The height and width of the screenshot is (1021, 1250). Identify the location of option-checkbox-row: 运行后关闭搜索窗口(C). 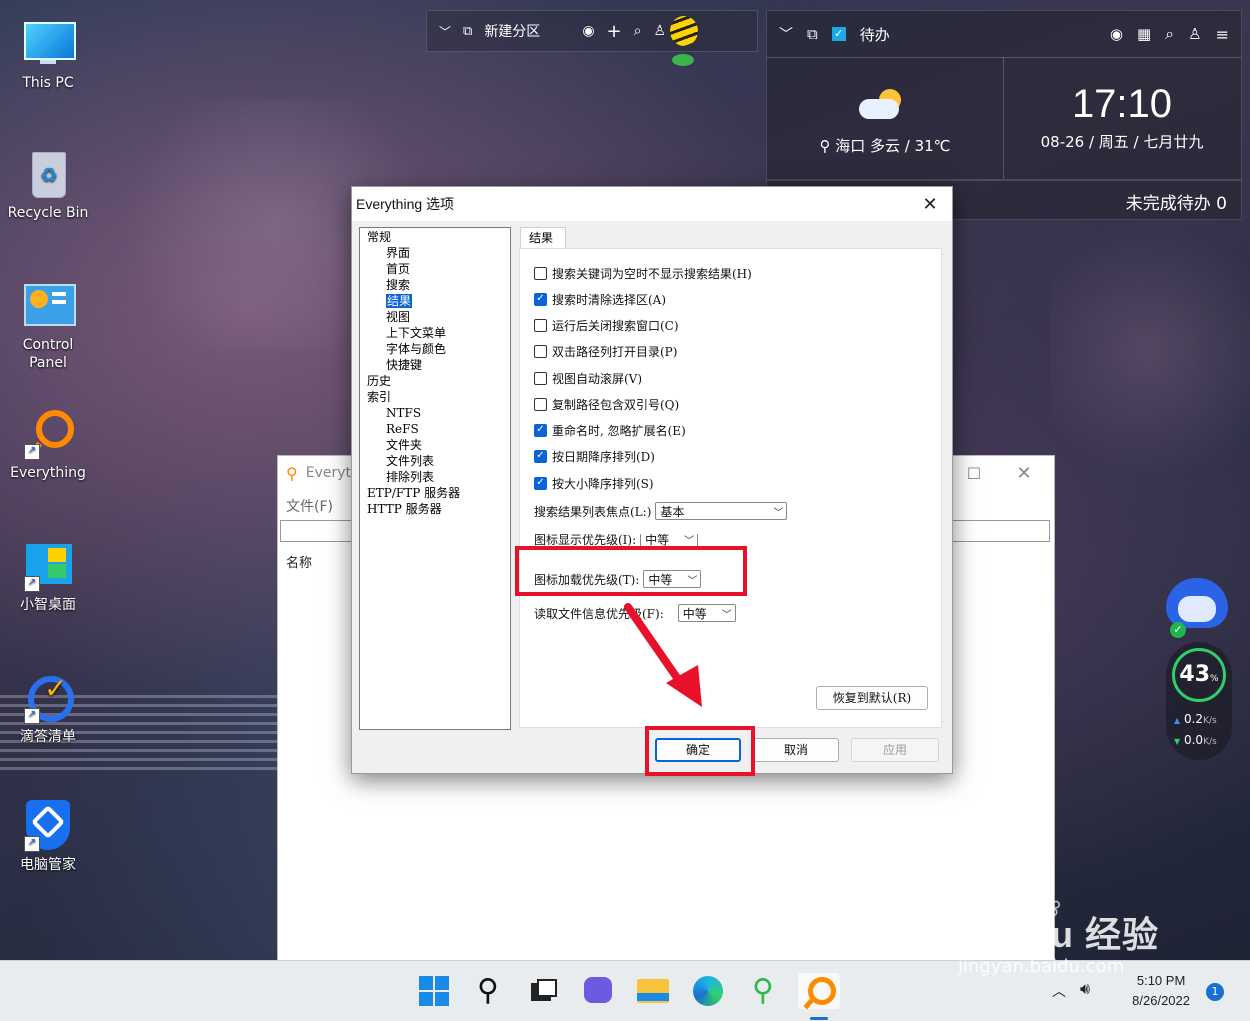
(606, 325).